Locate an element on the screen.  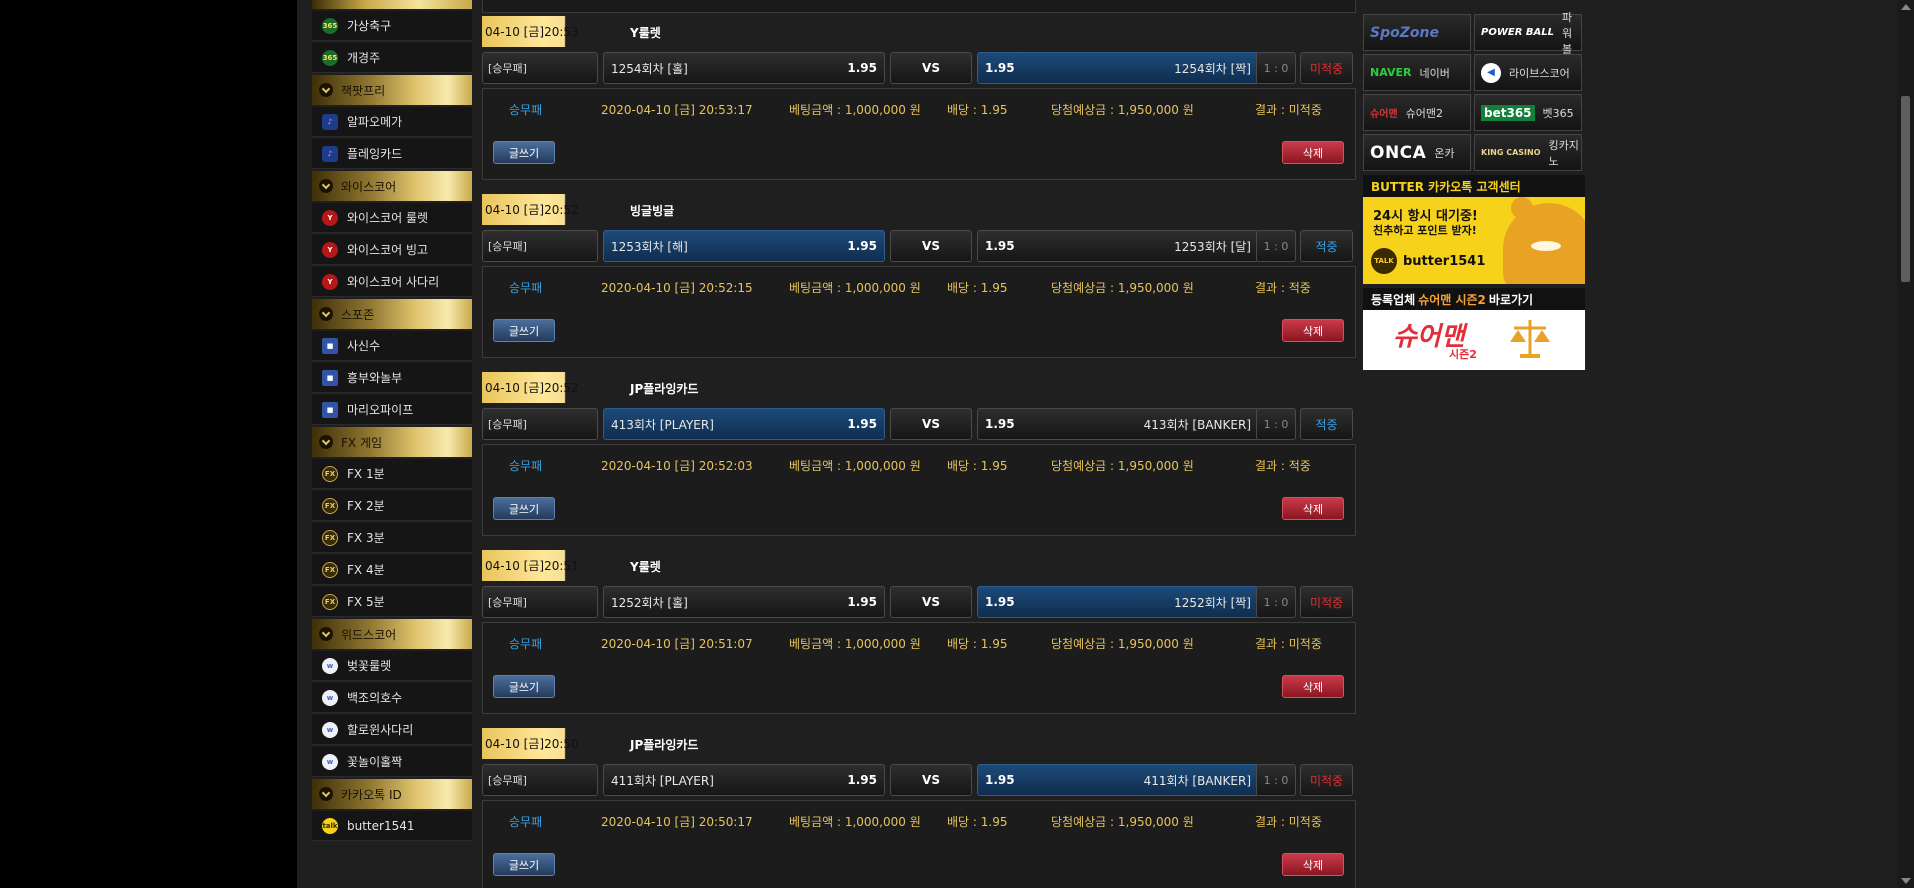
sidebar-item: ■ 흥부와놀부 is located at coordinates (392, 378).